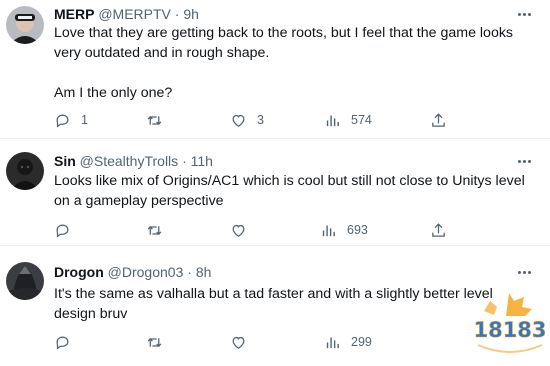 The width and height of the screenshot is (550, 366). I want to click on views-button: 299, so click(348, 342).